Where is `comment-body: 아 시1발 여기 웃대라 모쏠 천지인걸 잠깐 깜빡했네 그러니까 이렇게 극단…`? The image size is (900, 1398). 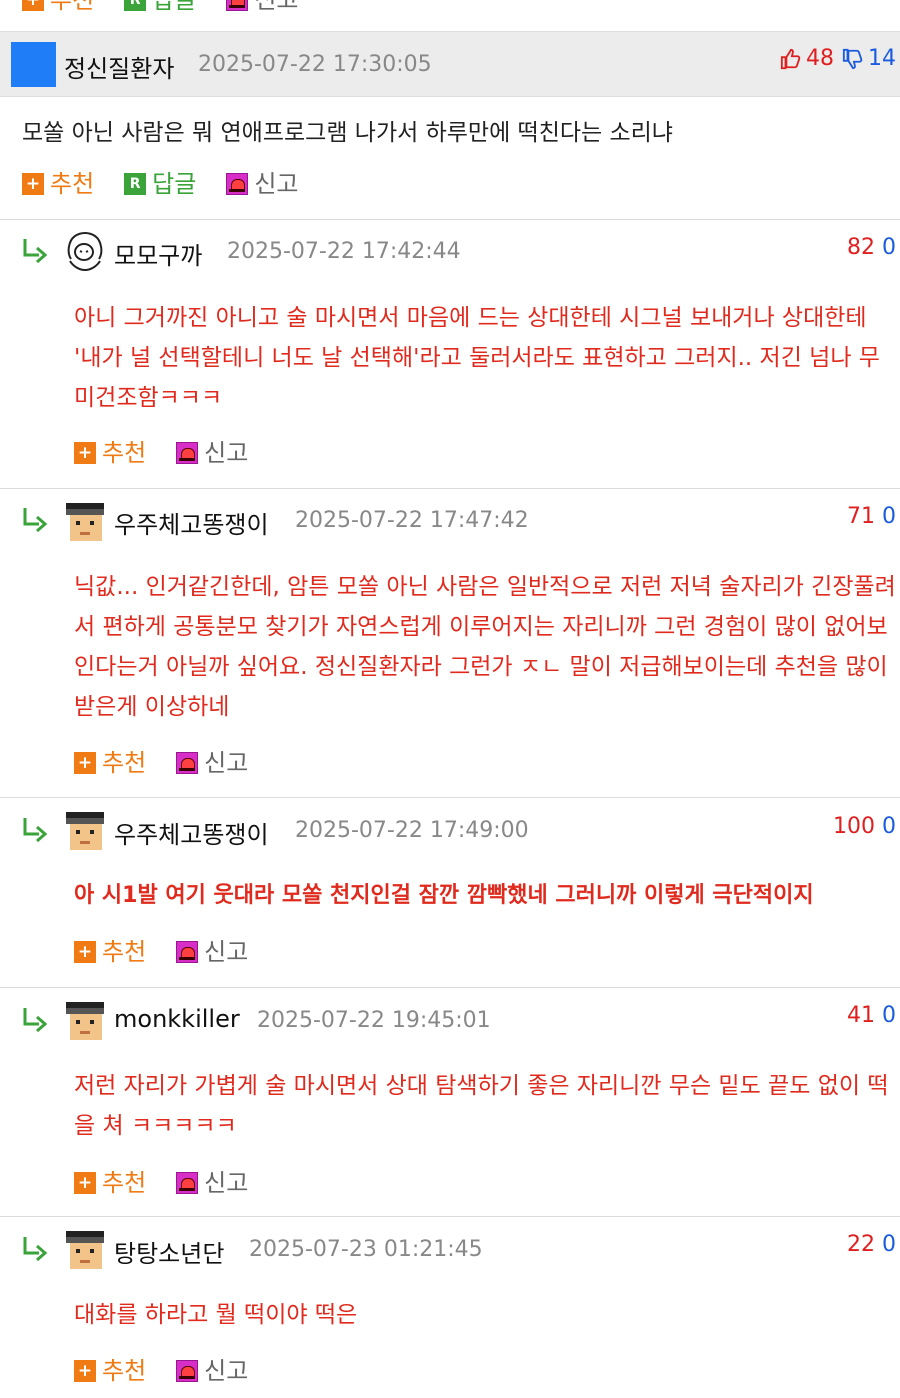
comment-body: 아 시1발 여기 웃대라 모쏠 천지인걸 잠깐 깜빡했네 그러니까 이렇게 극단… is located at coordinates (444, 895).